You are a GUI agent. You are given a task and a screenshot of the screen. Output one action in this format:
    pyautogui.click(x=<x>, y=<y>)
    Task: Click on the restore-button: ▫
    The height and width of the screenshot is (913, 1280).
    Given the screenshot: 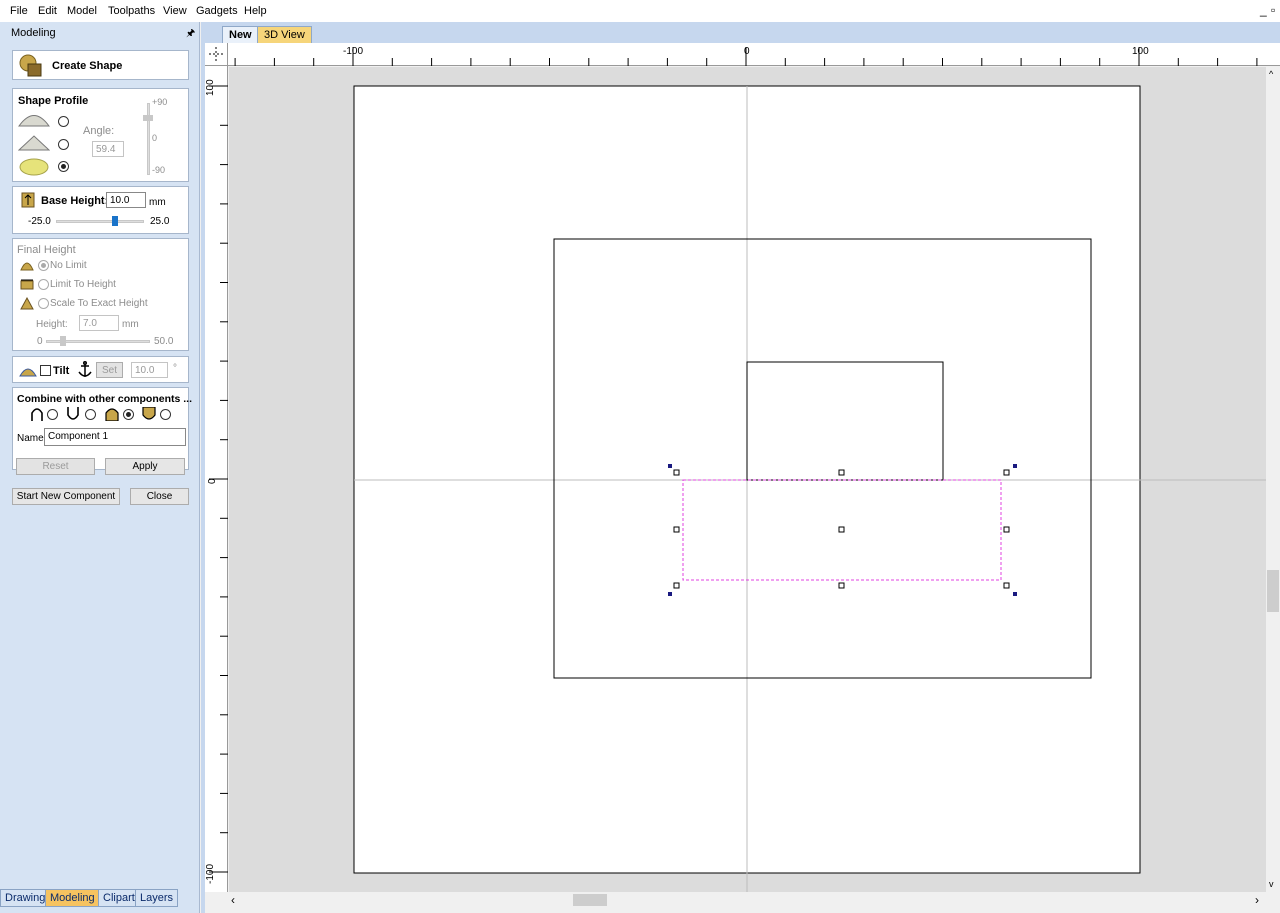 What is the action you would take?
    pyautogui.click(x=1273, y=10)
    